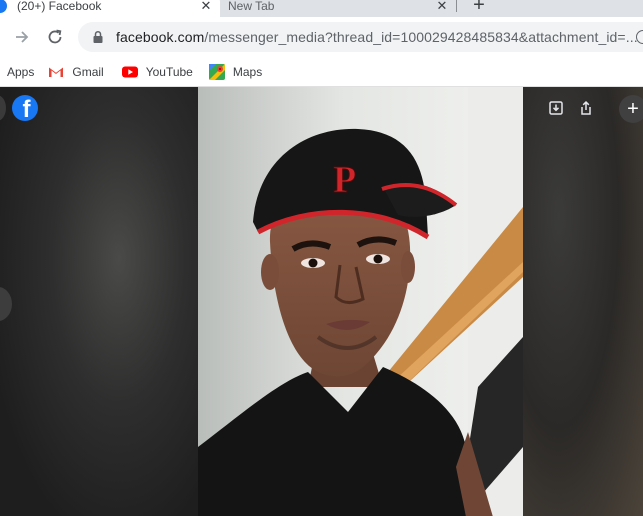 The height and width of the screenshot is (516, 643). What do you see at coordinates (88, 71) in the screenshot?
I see `bookmark-label: Gmail` at bounding box center [88, 71].